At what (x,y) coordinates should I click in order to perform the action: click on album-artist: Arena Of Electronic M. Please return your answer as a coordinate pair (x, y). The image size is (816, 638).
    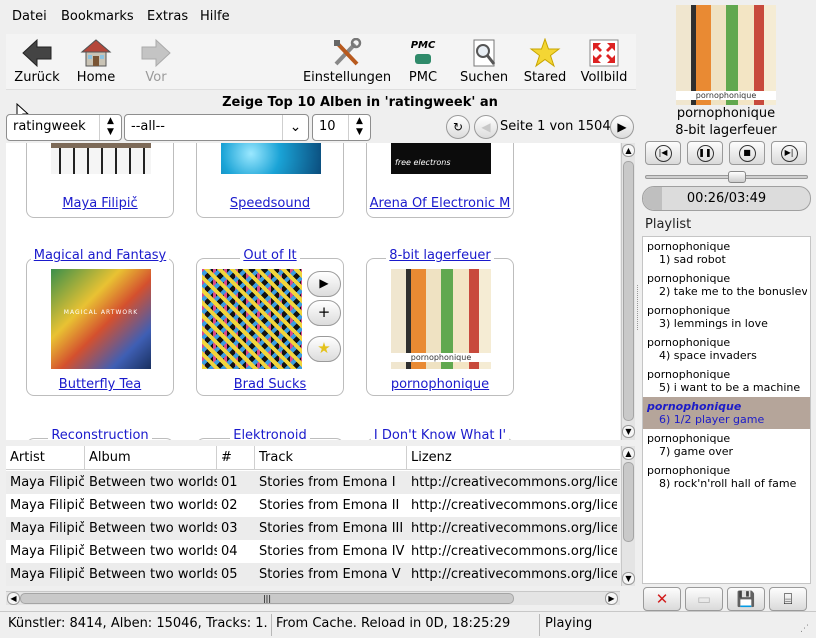
    Looking at the image, I should click on (440, 203).